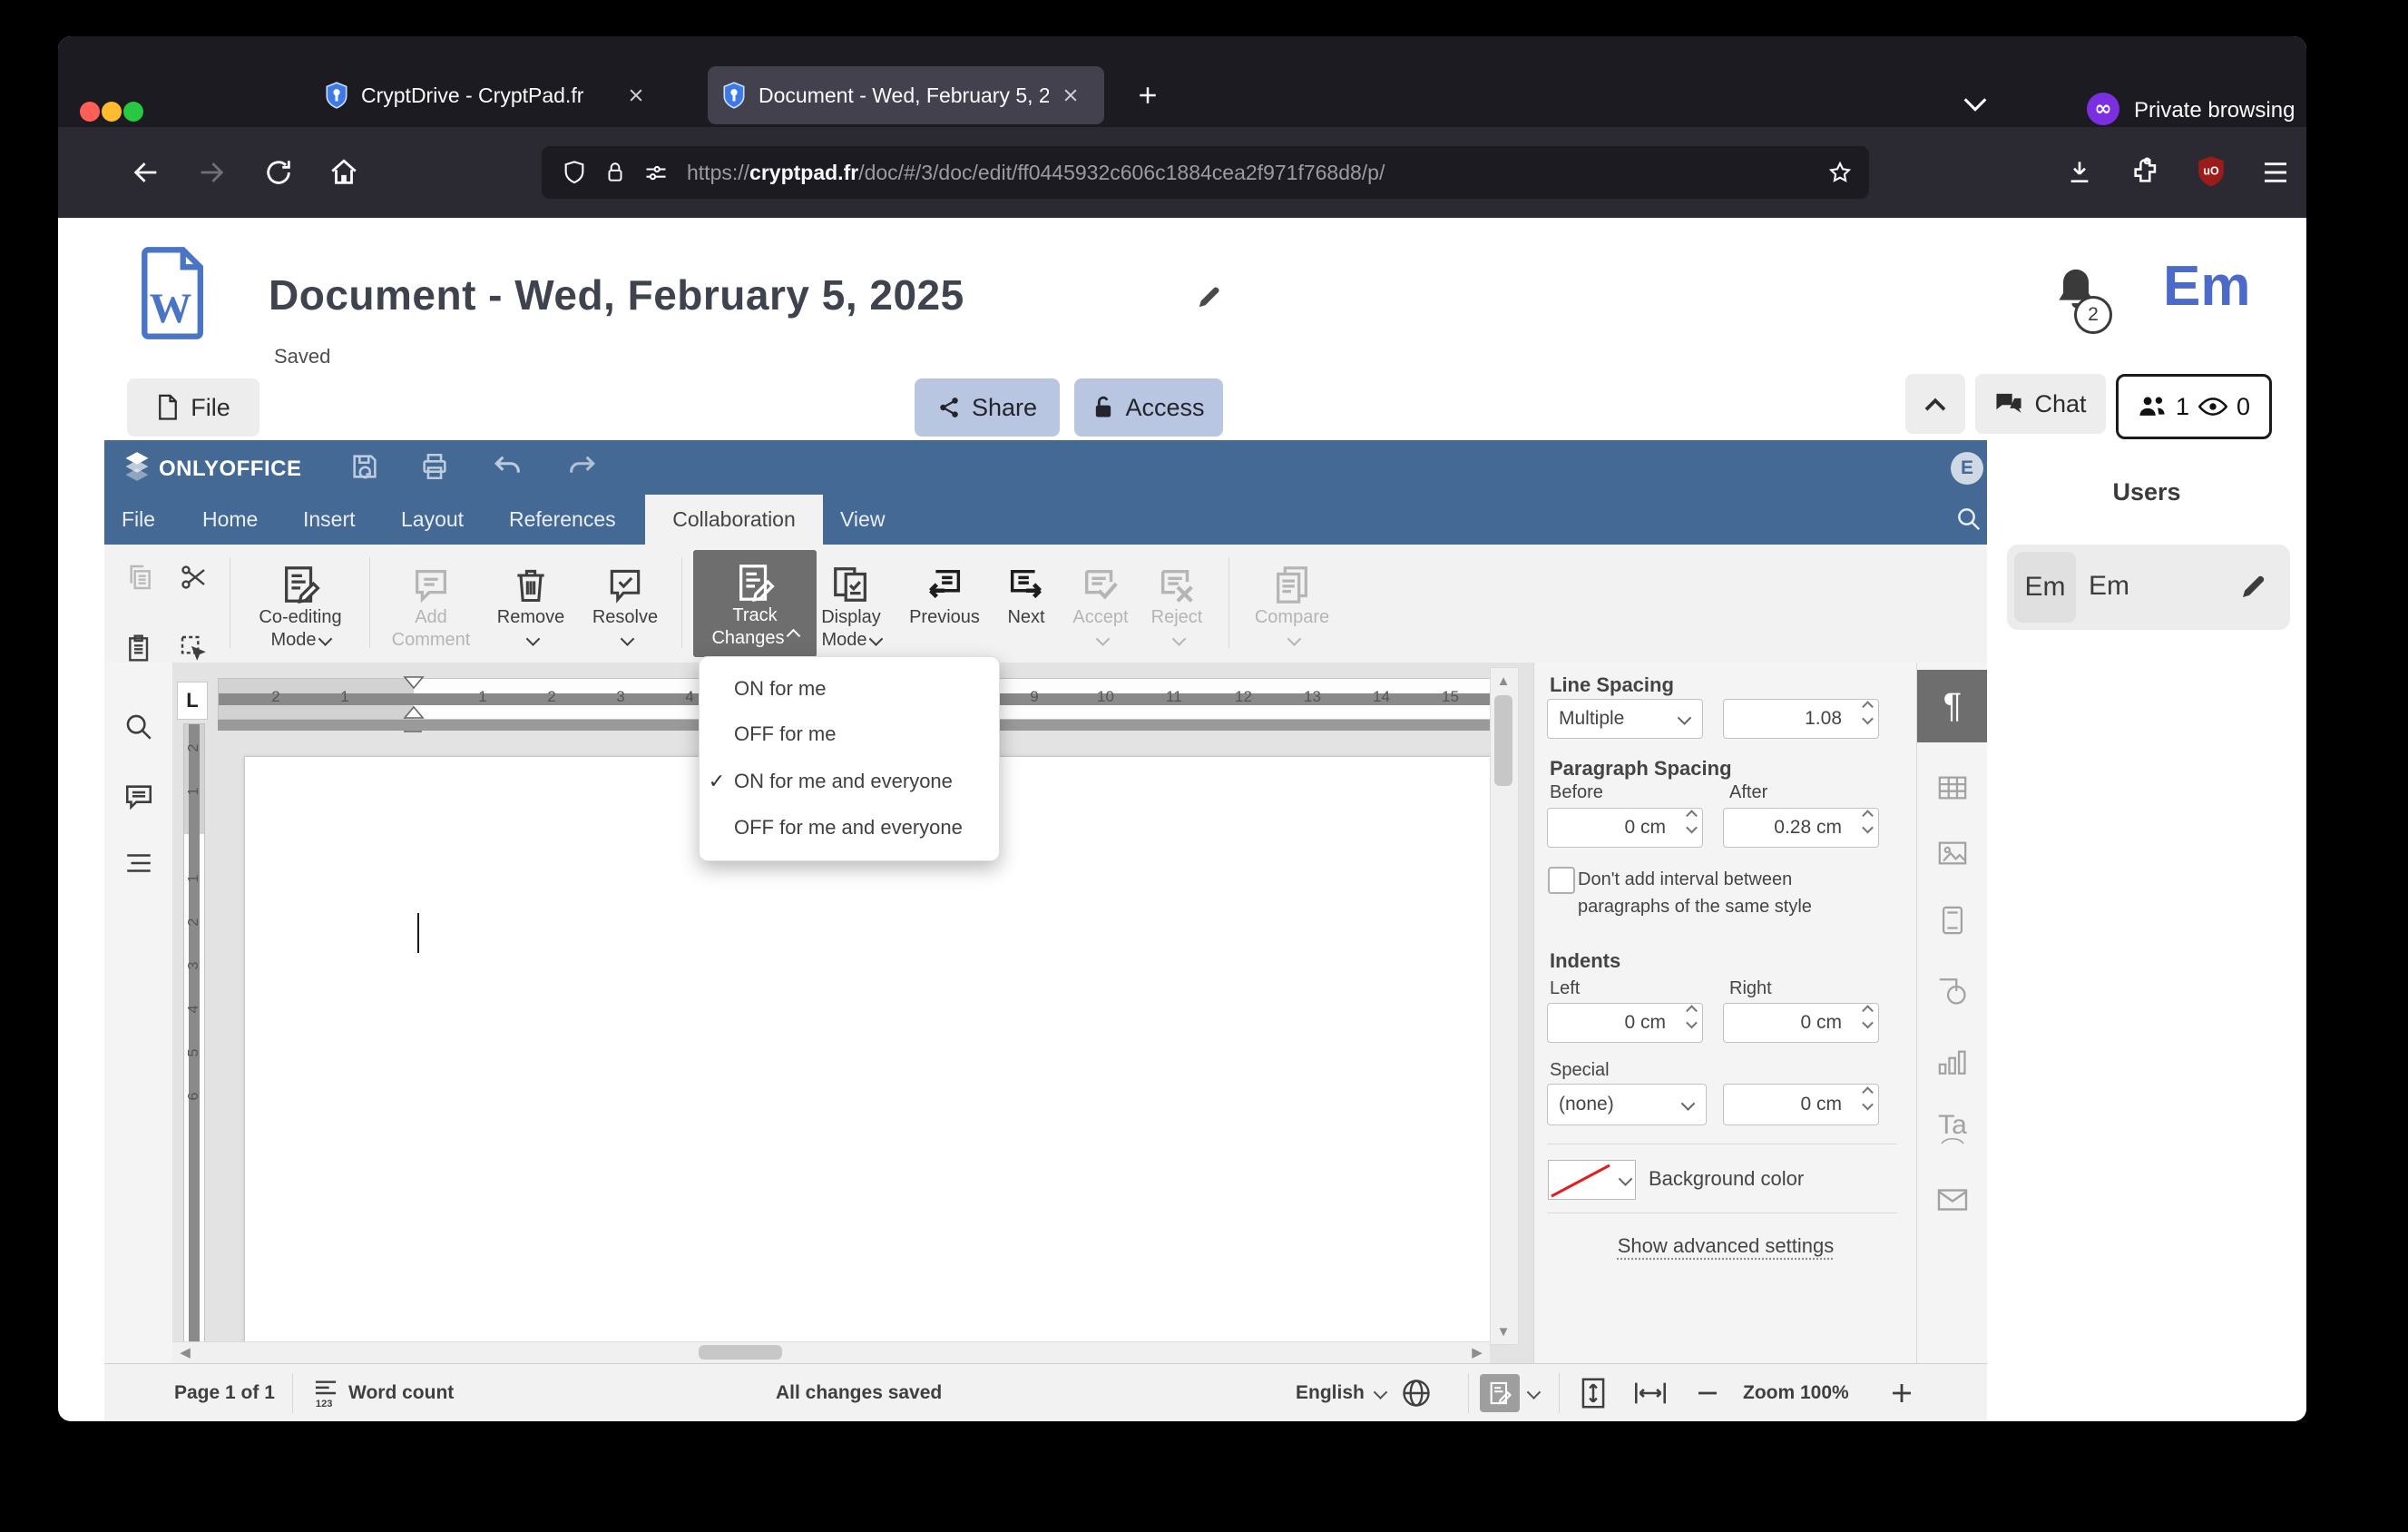 The height and width of the screenshot is (1532, 2408). What do you see at coordinates (906, 95) in the screenshot?
I see `browser-tab-document: Document - Wed, February 5, 2` at bounding box center [906, 95].